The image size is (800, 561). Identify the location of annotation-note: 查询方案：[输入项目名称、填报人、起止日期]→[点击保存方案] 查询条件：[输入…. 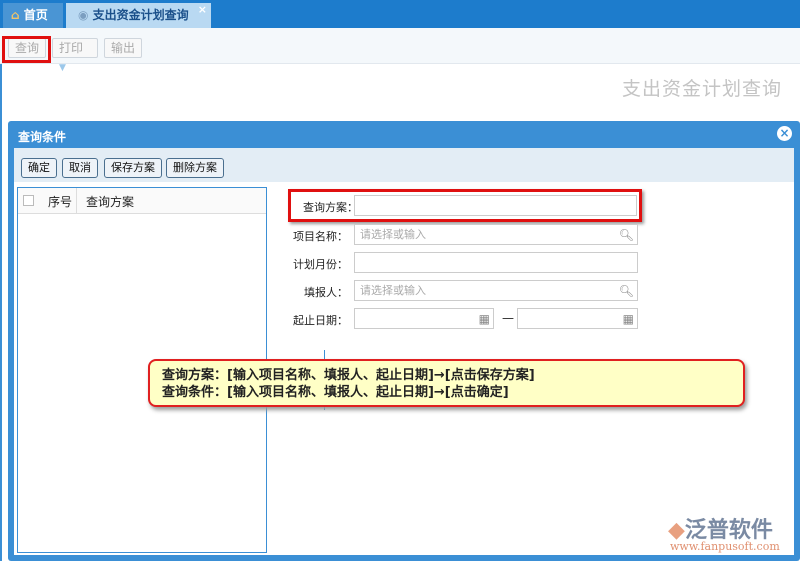
(446, 383).